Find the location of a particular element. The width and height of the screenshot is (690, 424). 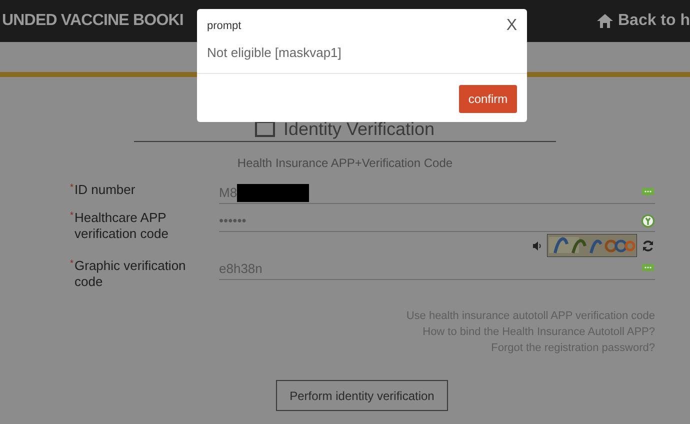

id-card-icon is located at coordinates (265, 129).